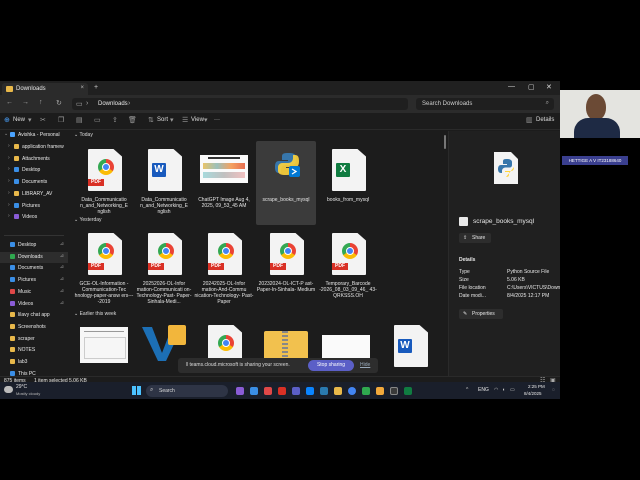 This screenshot has width=640, height=480. What do you see at coordinates (224, 183) in the screenshot?
I see `file-item: ChatGPT Image Aug 4, 2025, 09_53_45 AM` at bounding box center [224, 183].